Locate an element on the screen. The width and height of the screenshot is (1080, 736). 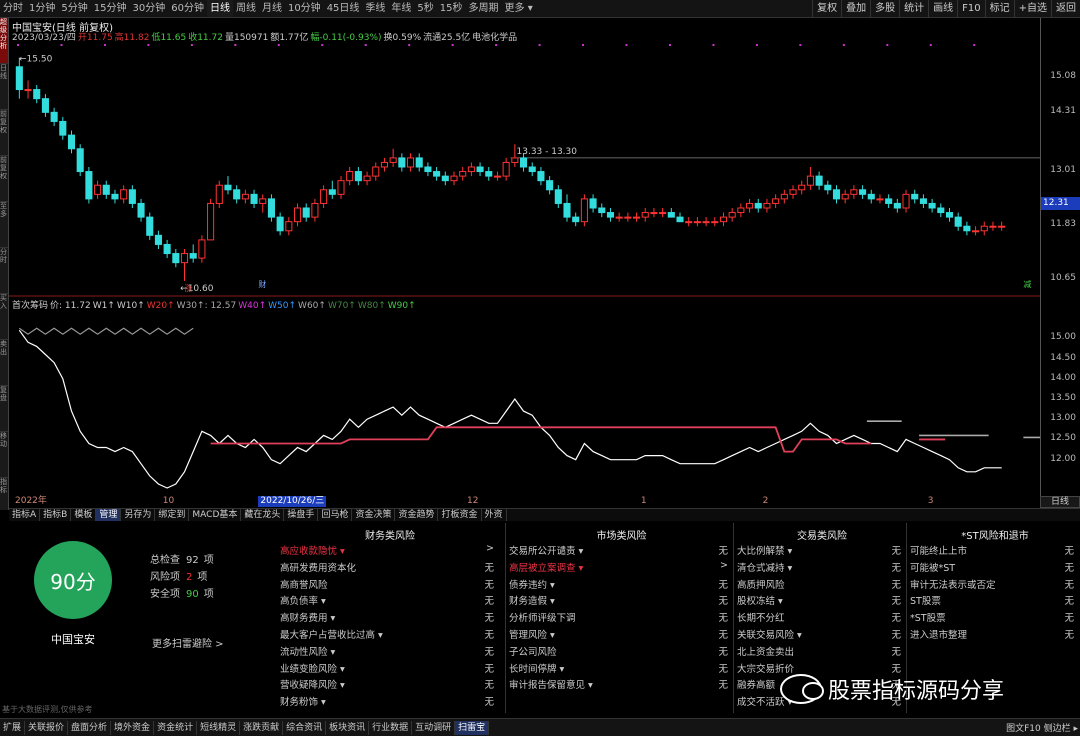
tool-button-5: F10 is located at coordinates (970, 8).